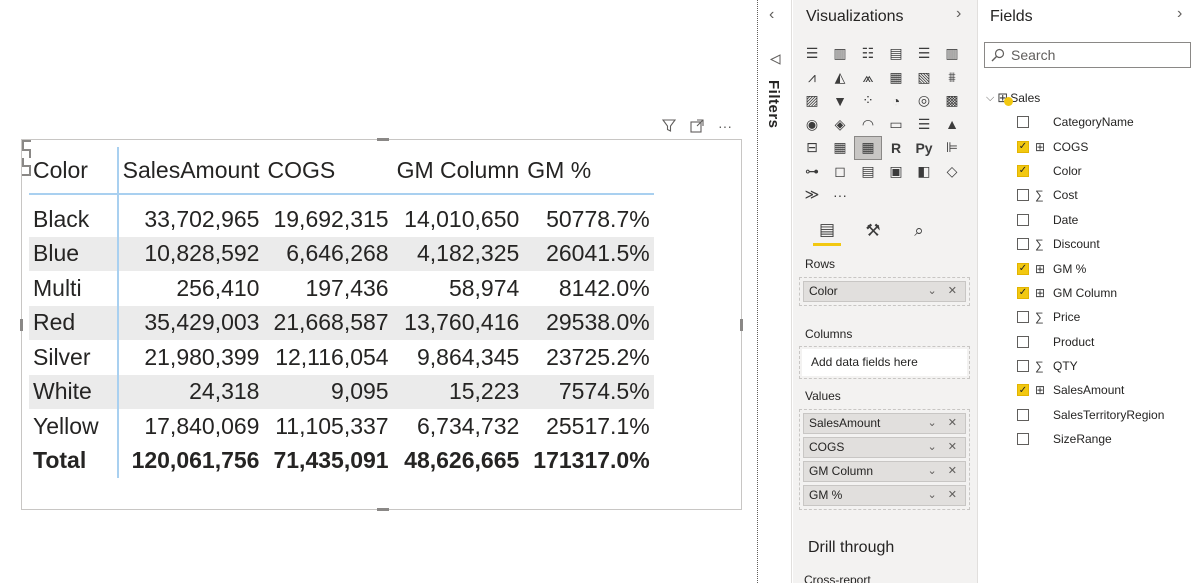 This screenshot has width=1193, height=583. I want to click on qa-visual-icon: ◻, so click(840, 172).